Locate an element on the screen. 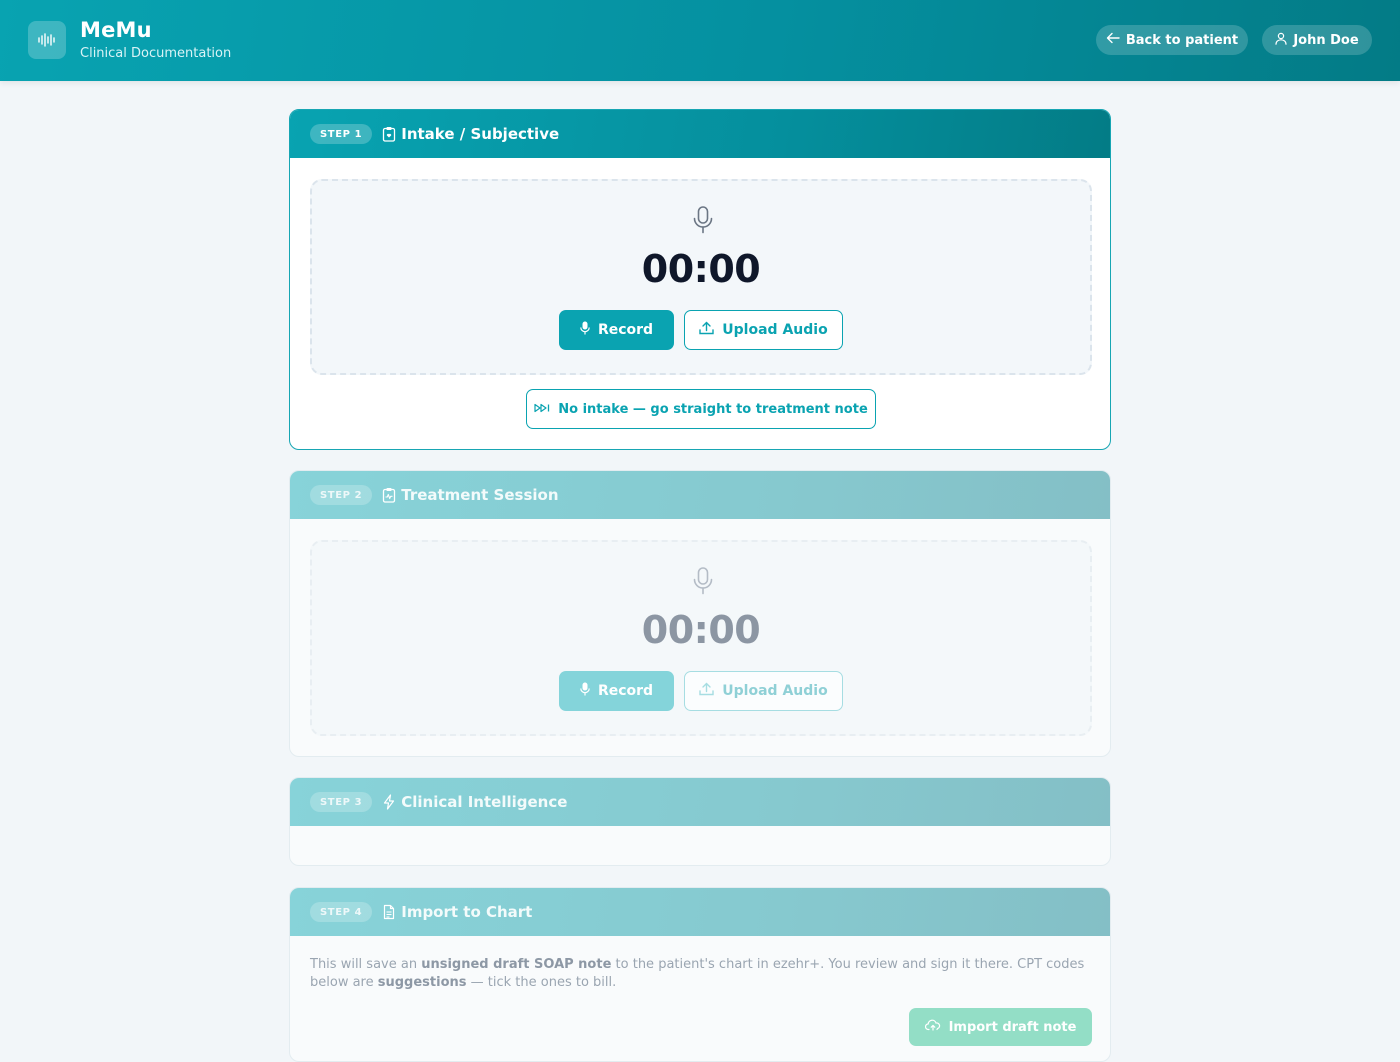  brand-subtitle: Clinical Documentation is located at coordinates (156, 53).